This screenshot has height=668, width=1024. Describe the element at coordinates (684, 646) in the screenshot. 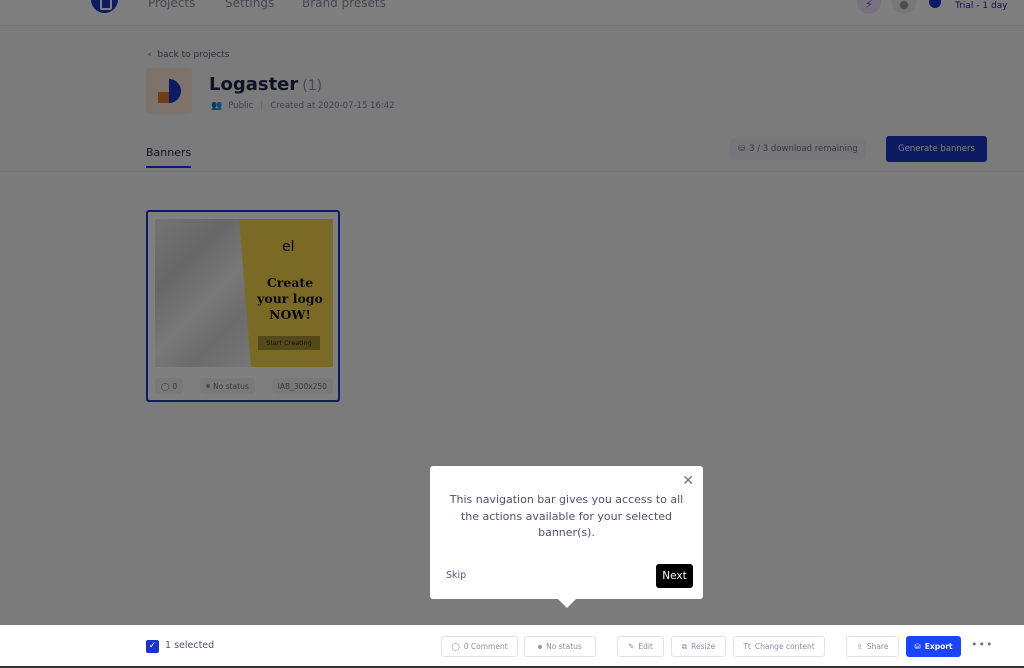

I see `resize-icon: ⧉` at that location.